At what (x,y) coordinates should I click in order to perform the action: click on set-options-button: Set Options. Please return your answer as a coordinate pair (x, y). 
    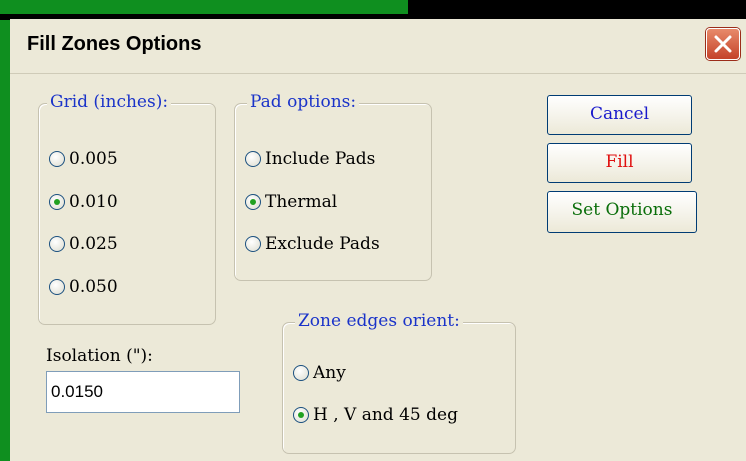
    Looking at the image, I should click on (622, 212).